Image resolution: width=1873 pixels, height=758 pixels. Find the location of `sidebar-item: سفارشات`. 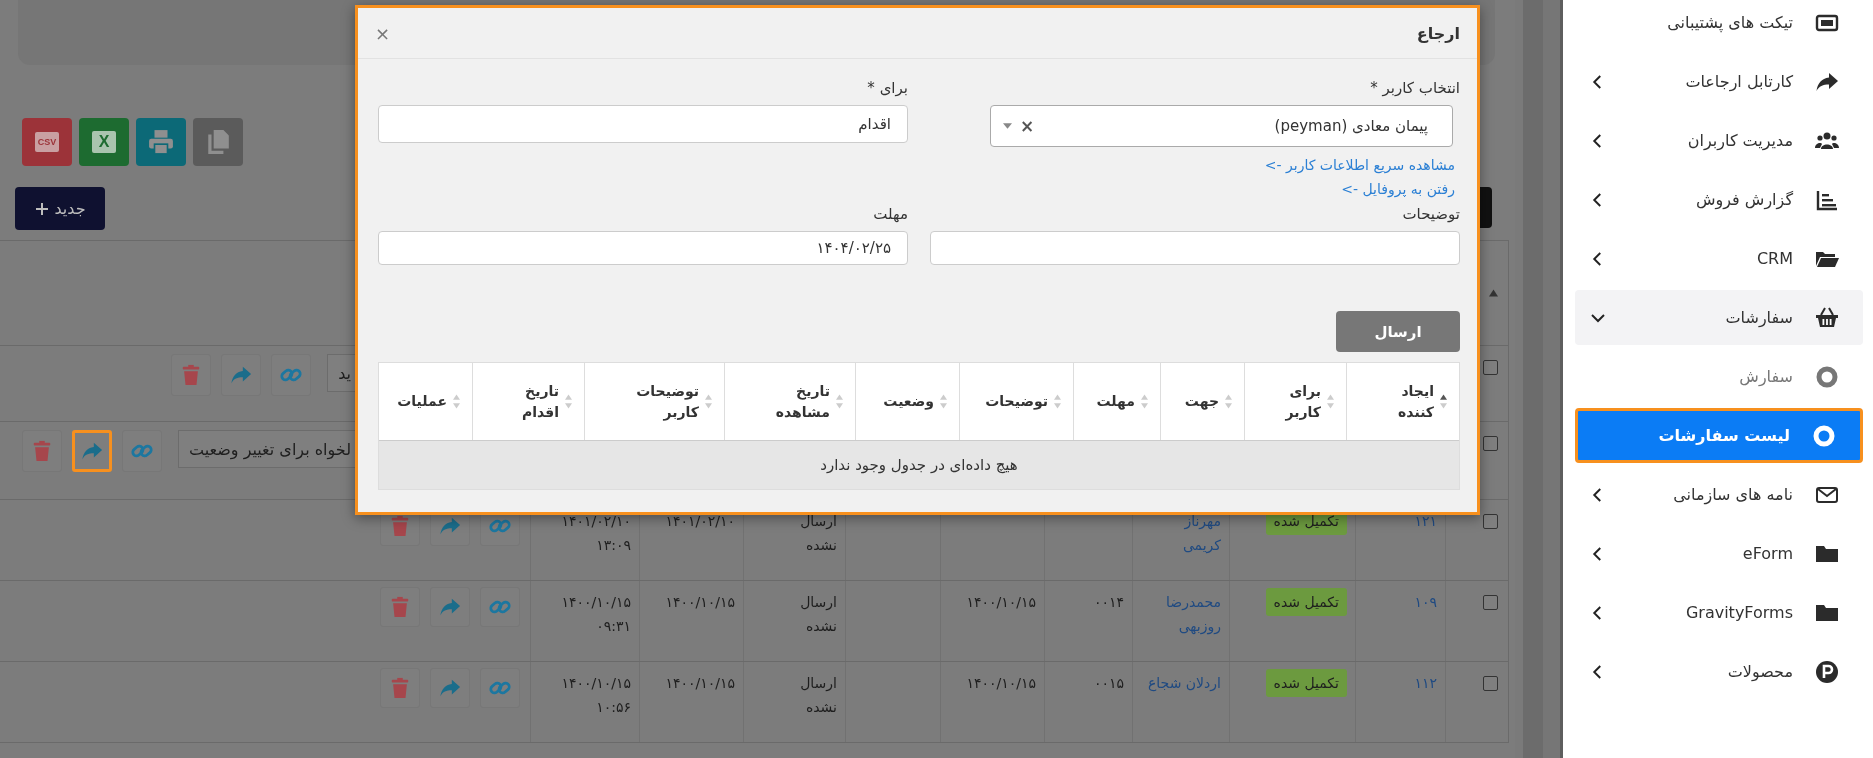

sidebar-item: سفارشات is located at coordinates (1719, 317).